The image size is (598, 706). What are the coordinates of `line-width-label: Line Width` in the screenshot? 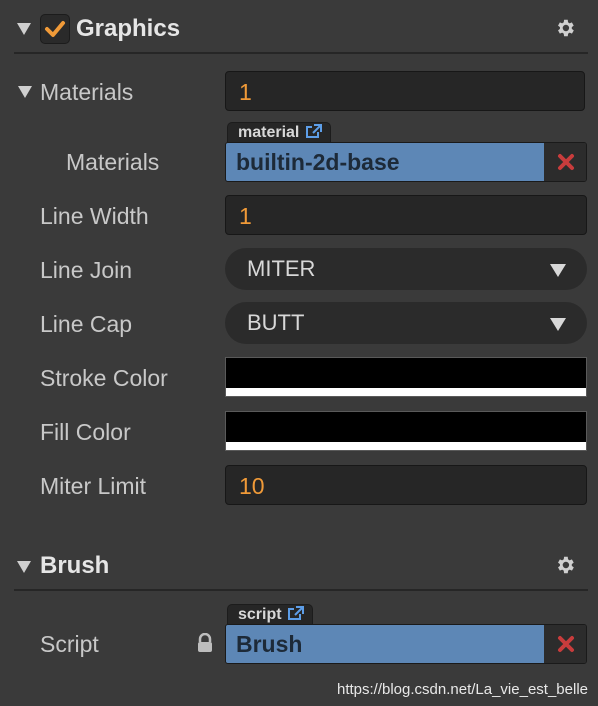 It's located at (94, 216).